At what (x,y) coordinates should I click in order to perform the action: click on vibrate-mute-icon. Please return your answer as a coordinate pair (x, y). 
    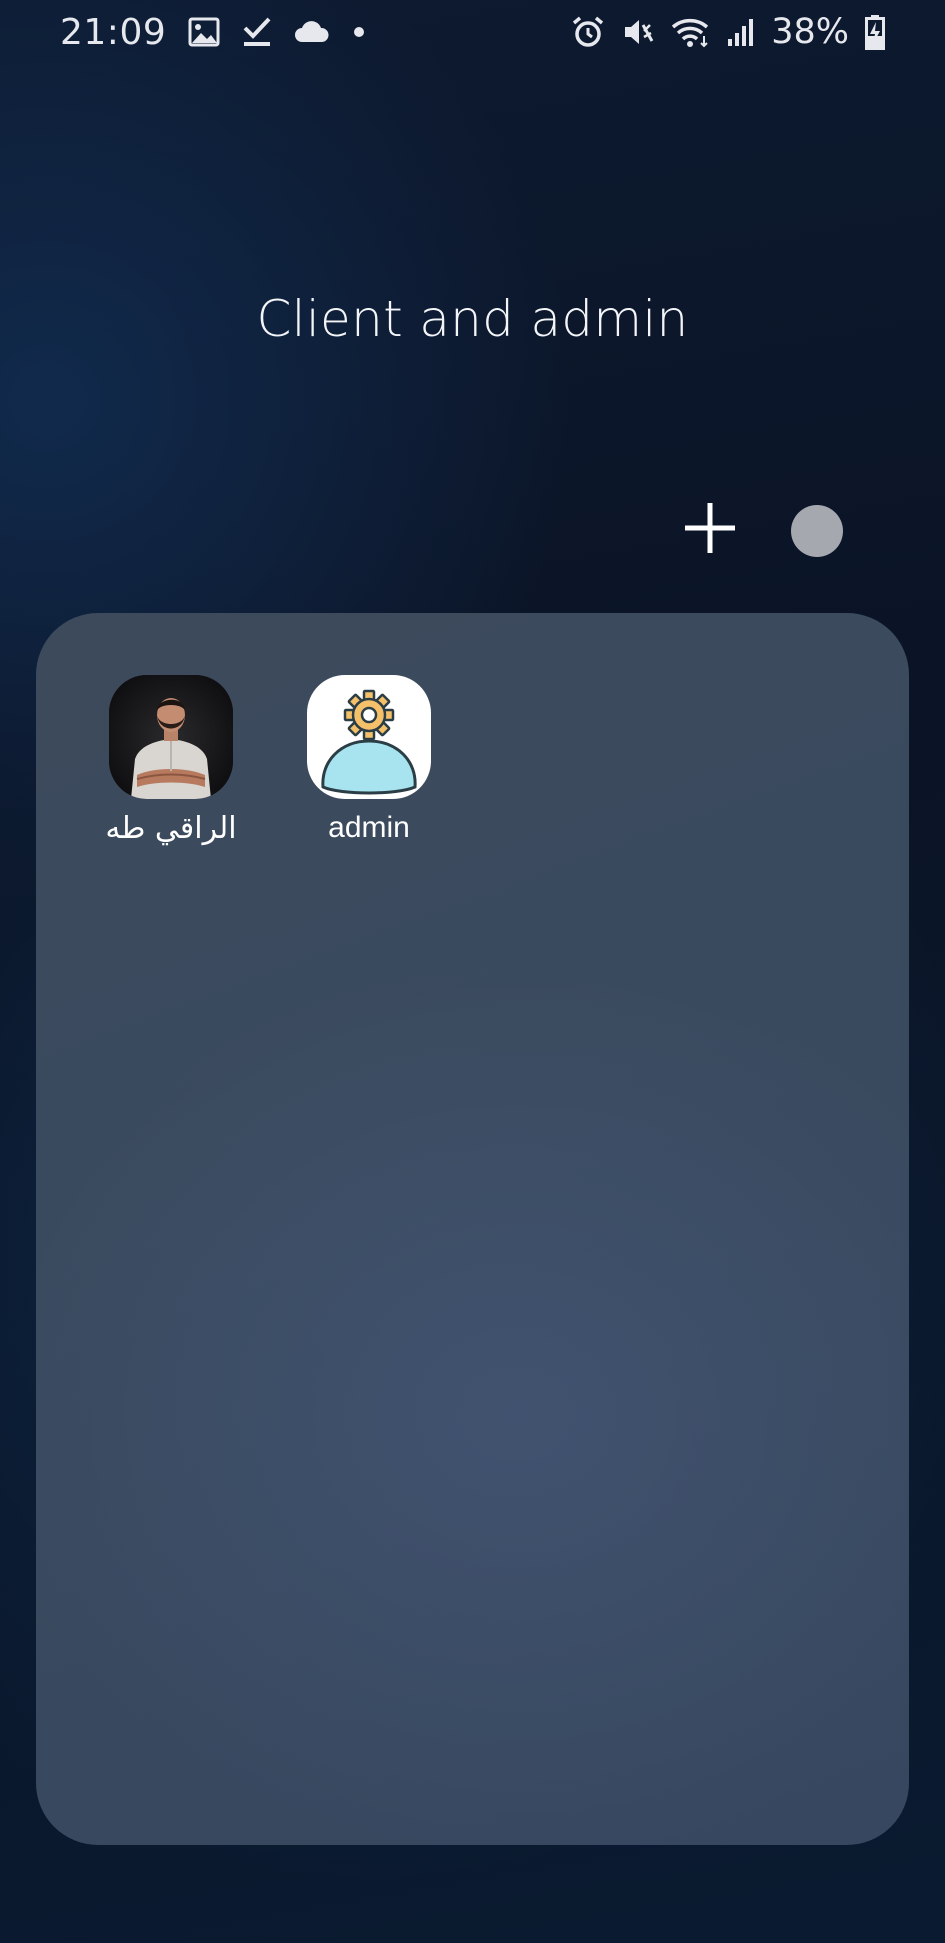
    Looking at the image, I should click on (638, 32).